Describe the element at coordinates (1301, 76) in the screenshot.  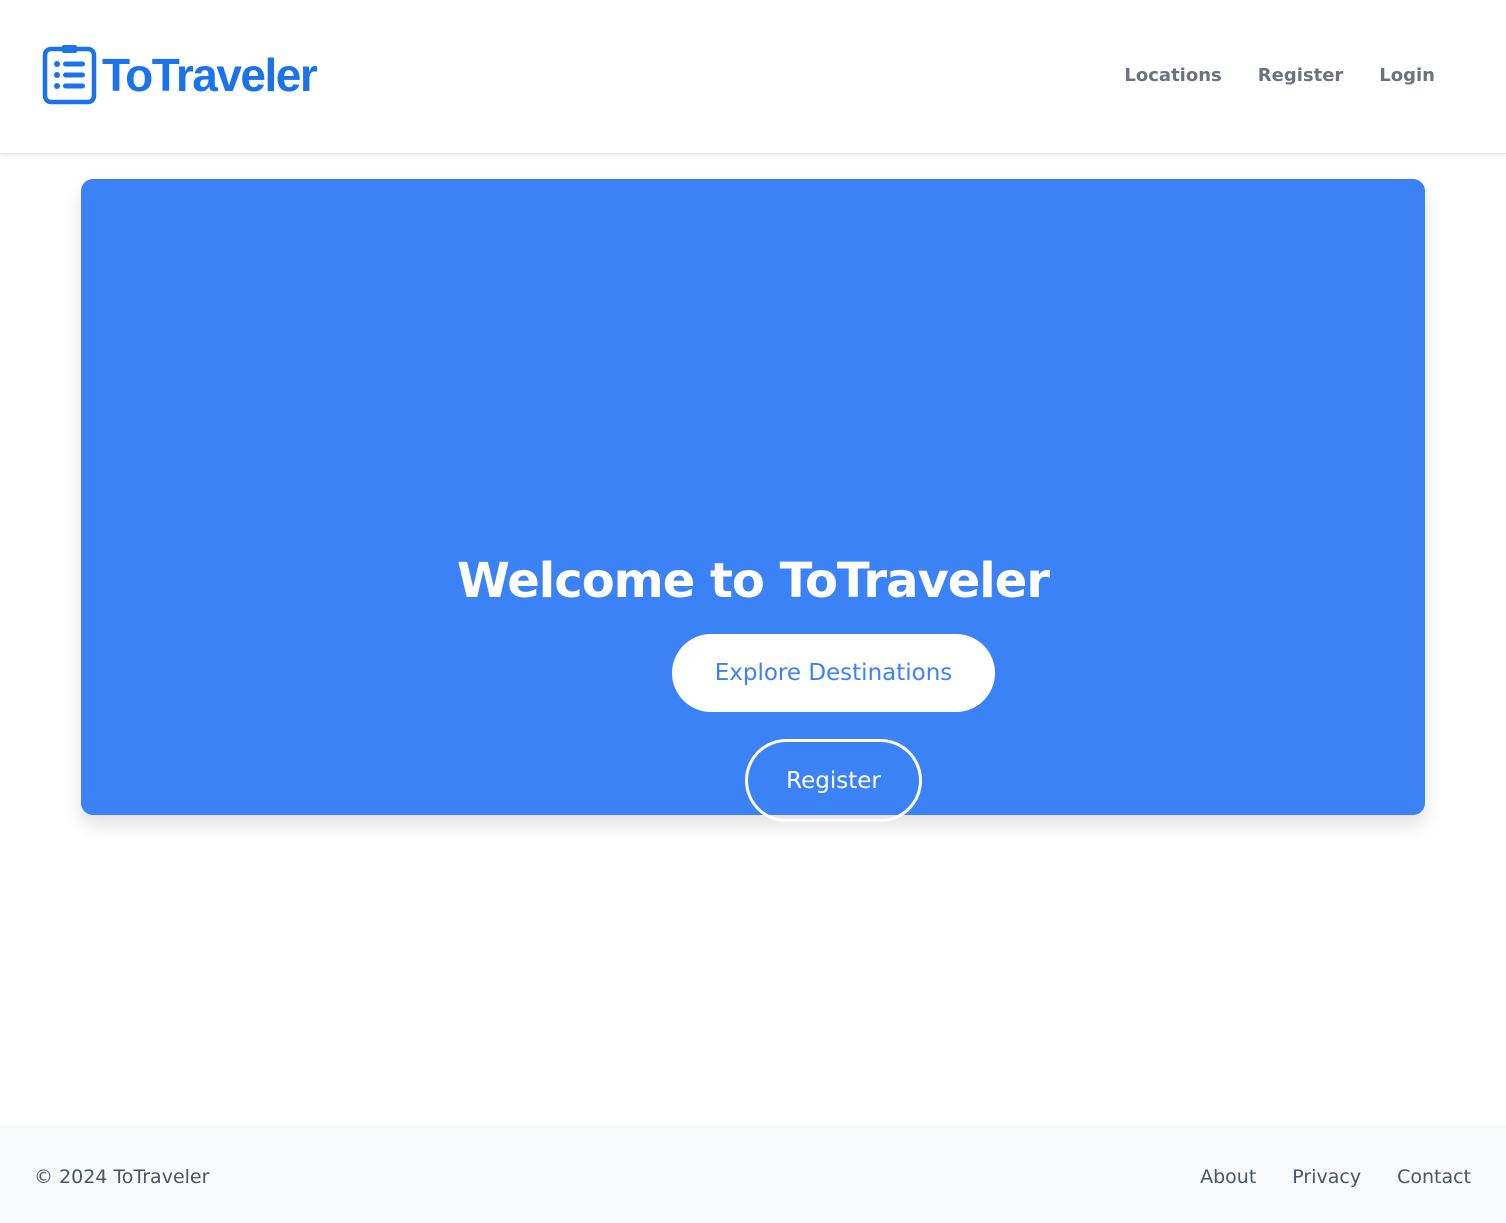
I see `nav-link-register: Register` at that location.